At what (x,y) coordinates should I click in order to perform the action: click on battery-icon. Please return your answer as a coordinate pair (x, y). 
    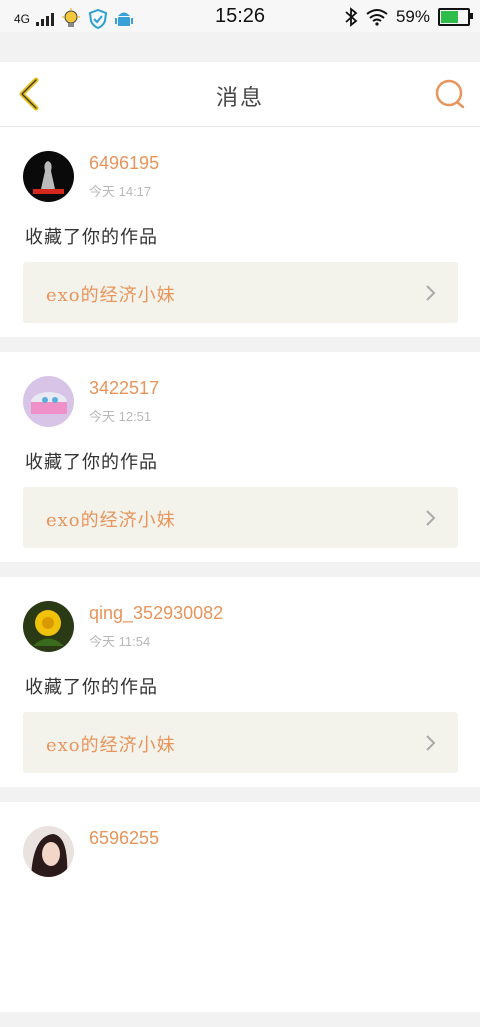
    Looking at the image, I should click on (455, 17).